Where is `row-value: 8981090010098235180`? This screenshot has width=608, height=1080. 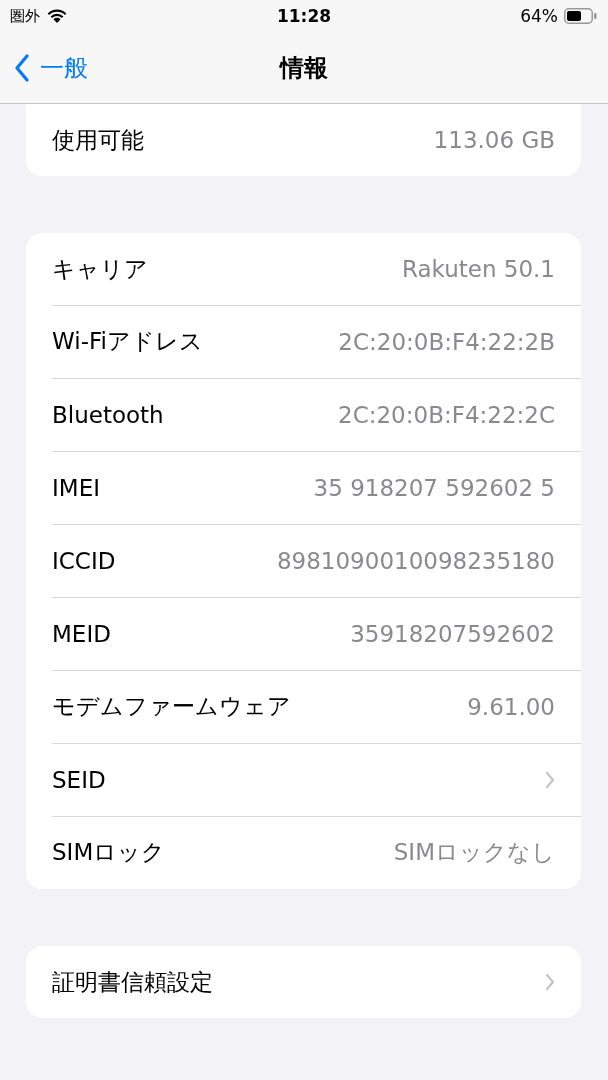 row-value: 8981090010098235180 is located at coordinates (415, 560).